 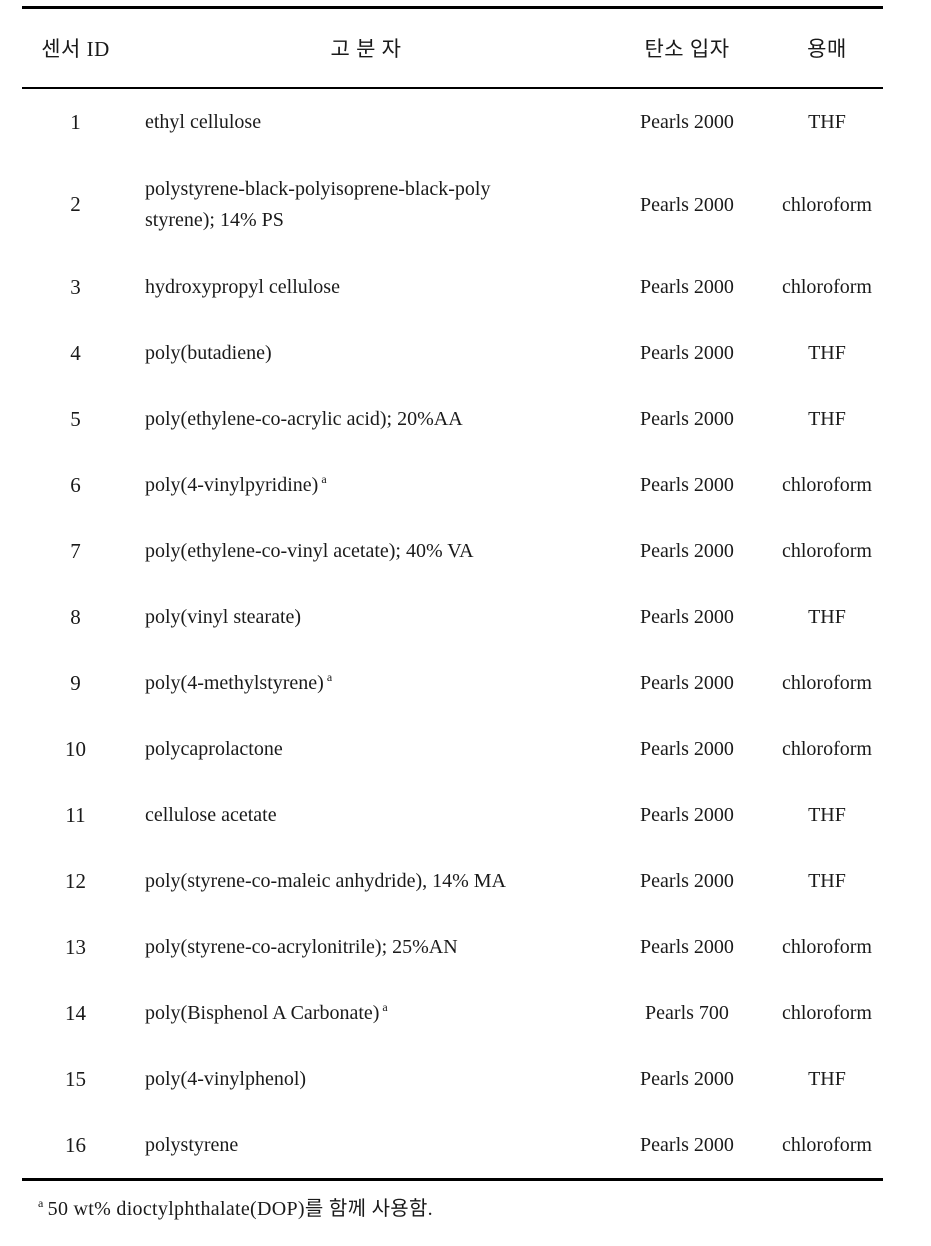 What do you see at coordinates (75, 484) in the screenshot?
I see `cell-sensor-id: 6` at bounding box center [75, 484].